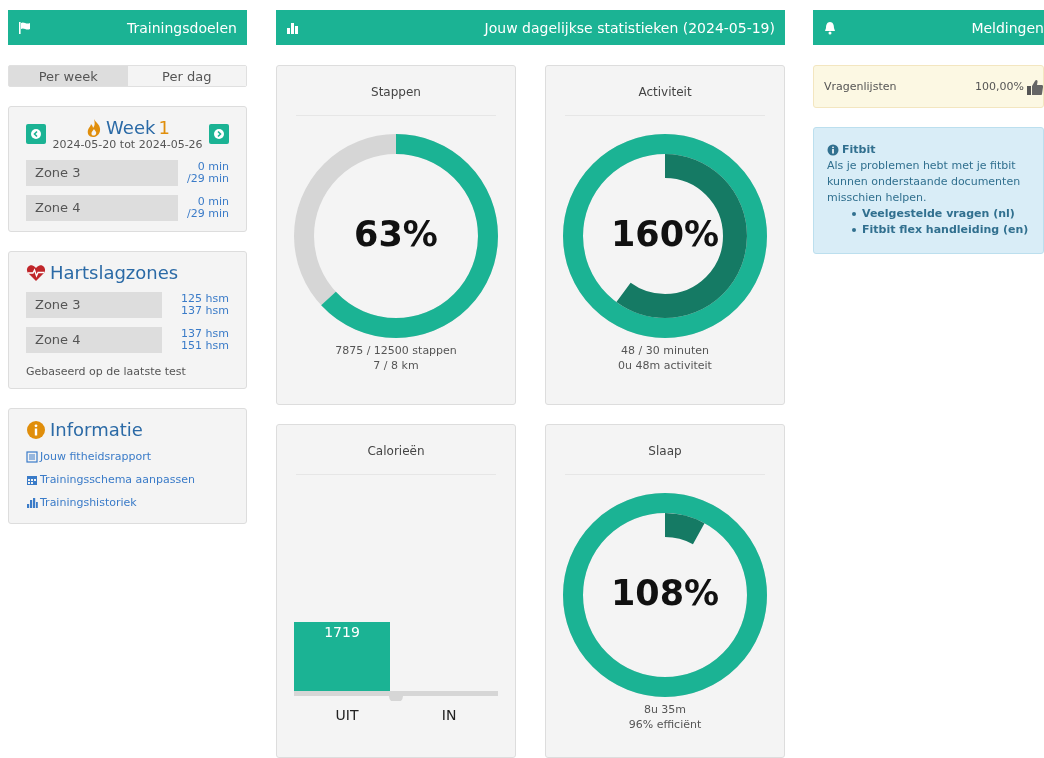 The image size is (1044, 758). I want to click on percentage: 63%, so click(396, 234).